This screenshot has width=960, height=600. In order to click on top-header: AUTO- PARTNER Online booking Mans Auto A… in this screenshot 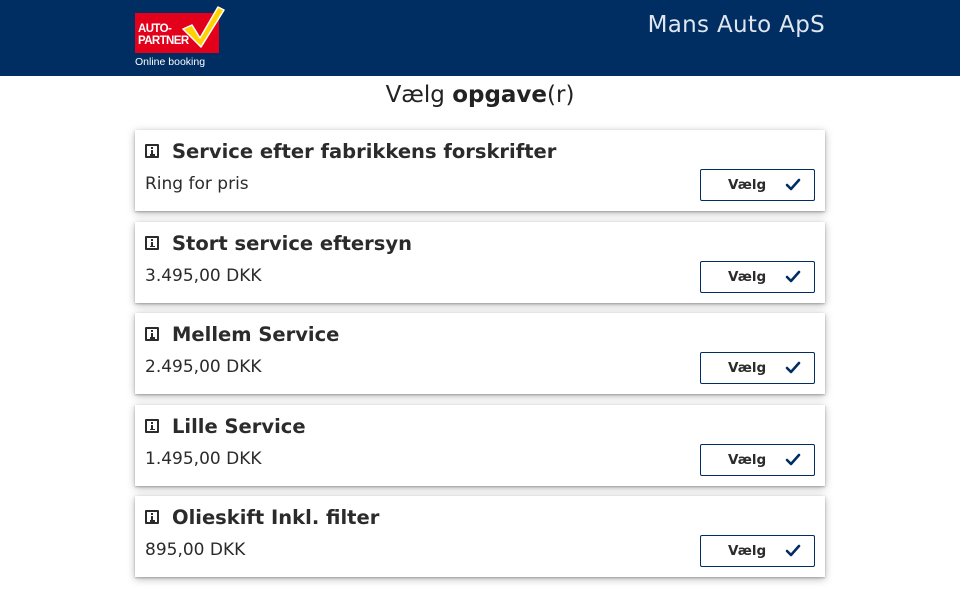, I will do `click(480, 38)`.